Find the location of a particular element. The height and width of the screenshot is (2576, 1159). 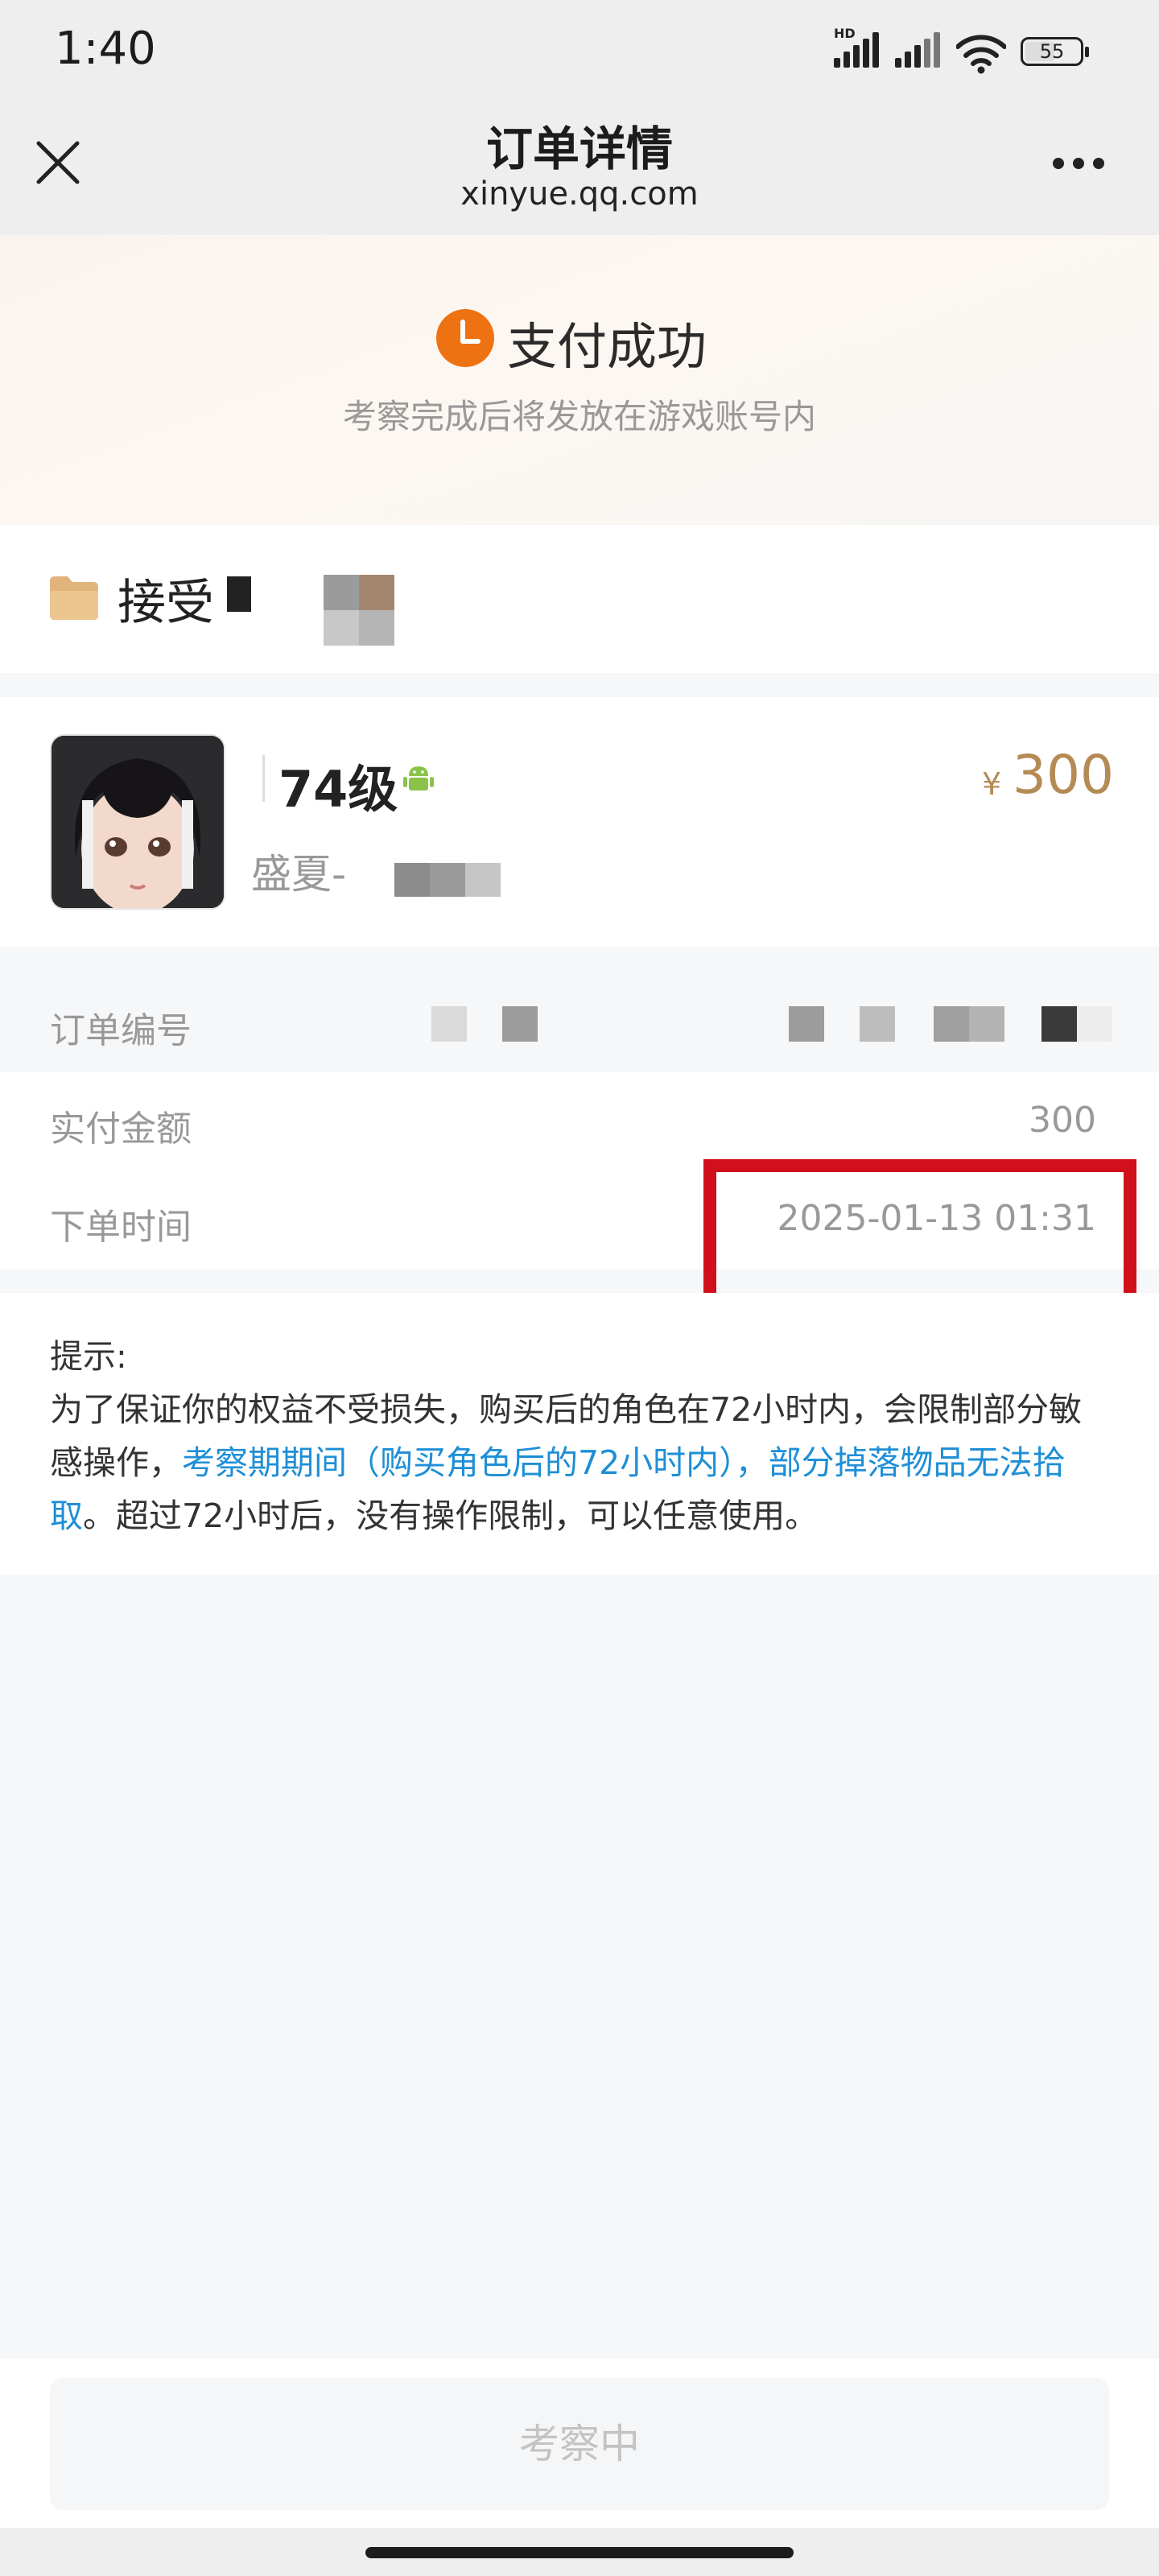

status-time: 1:40 is located at coordinates (105, 49).